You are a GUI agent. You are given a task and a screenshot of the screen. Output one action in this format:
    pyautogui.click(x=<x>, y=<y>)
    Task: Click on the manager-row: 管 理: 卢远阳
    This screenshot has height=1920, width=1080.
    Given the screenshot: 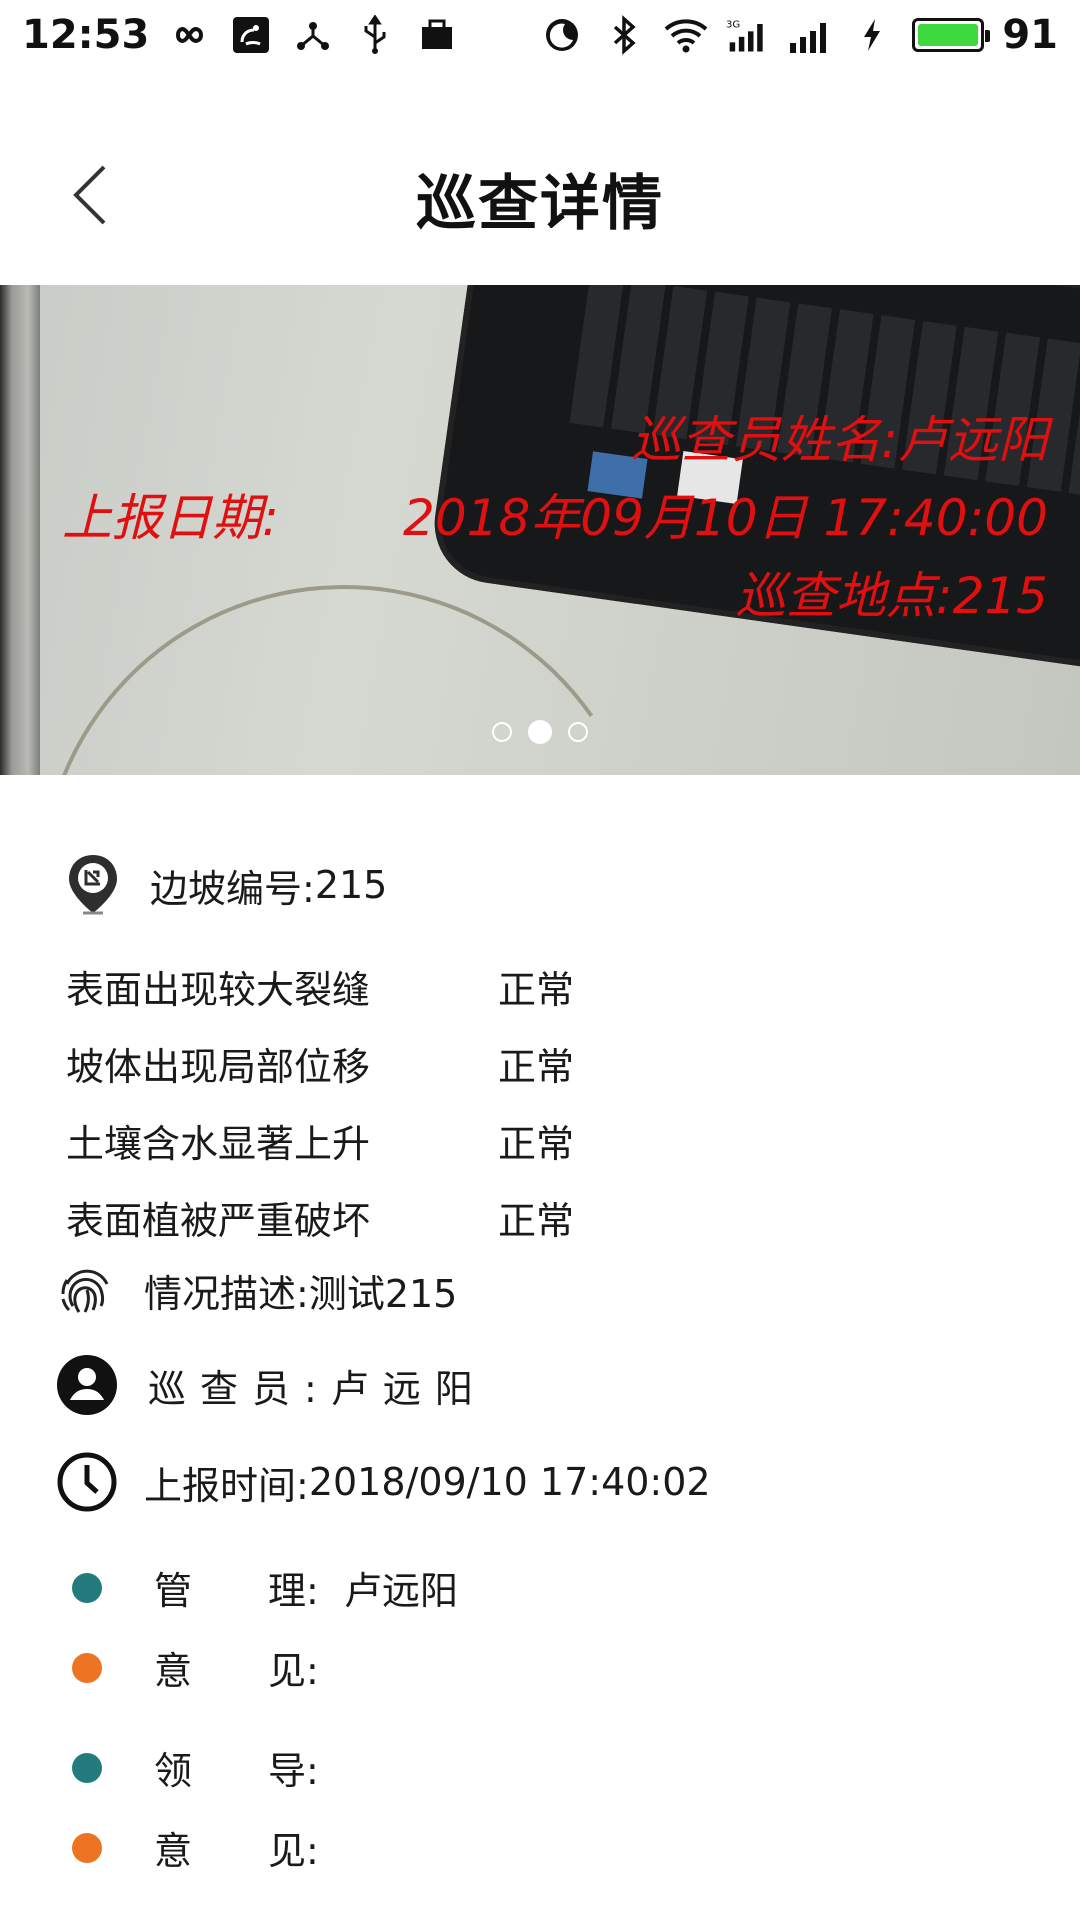 What is the action you would take?
    pyautogui.click(x=265, y=1587)
    